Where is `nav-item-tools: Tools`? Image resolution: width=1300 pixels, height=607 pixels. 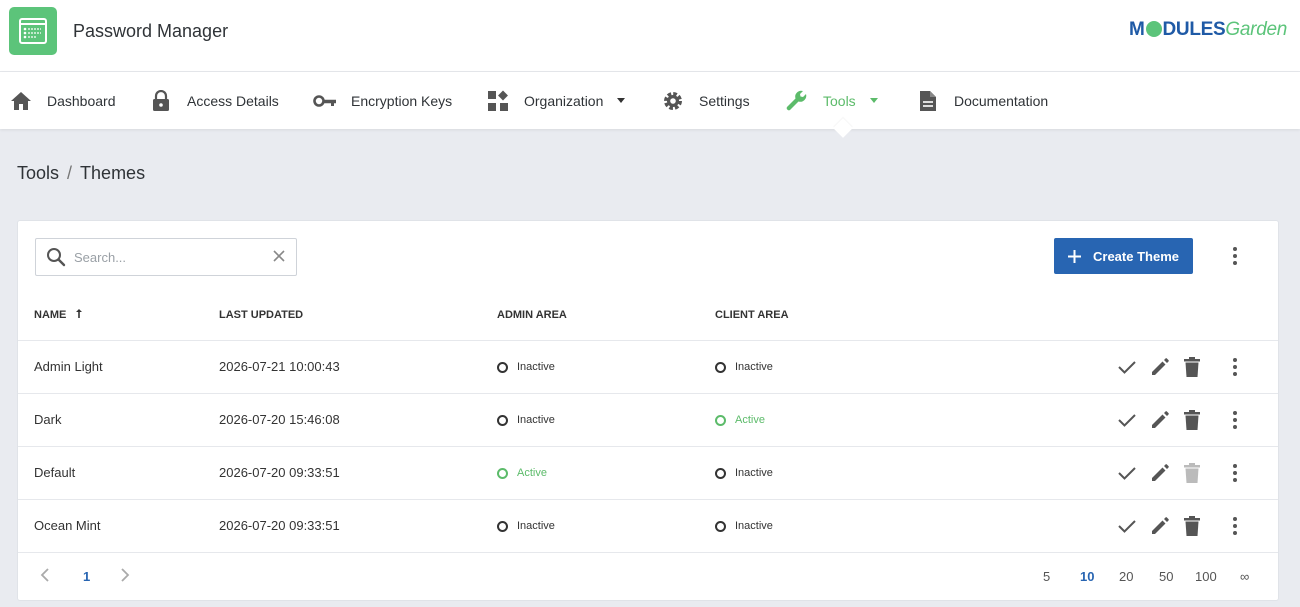 nav-item-tools: Tools is located at coordinates (831, 100).